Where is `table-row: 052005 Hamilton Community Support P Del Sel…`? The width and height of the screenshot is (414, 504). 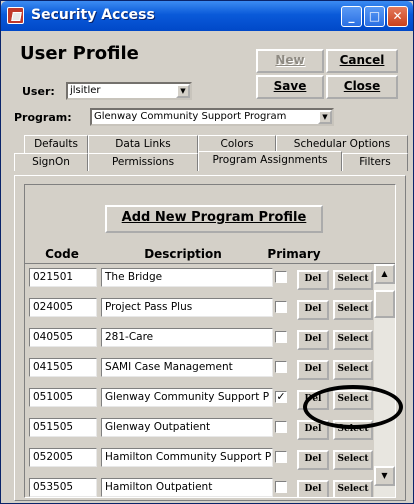
table-row: 052005 Hamilton Community Support P Del Sel… is located at coordinates (199, 459).